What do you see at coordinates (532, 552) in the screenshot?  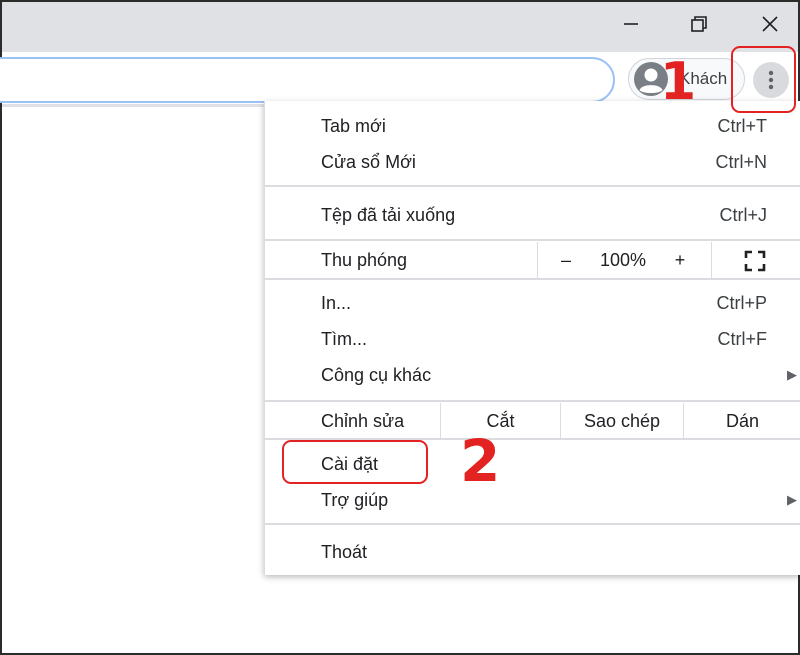 I see `menu-item-exit: Thoát` at bounding box center [532, 552].